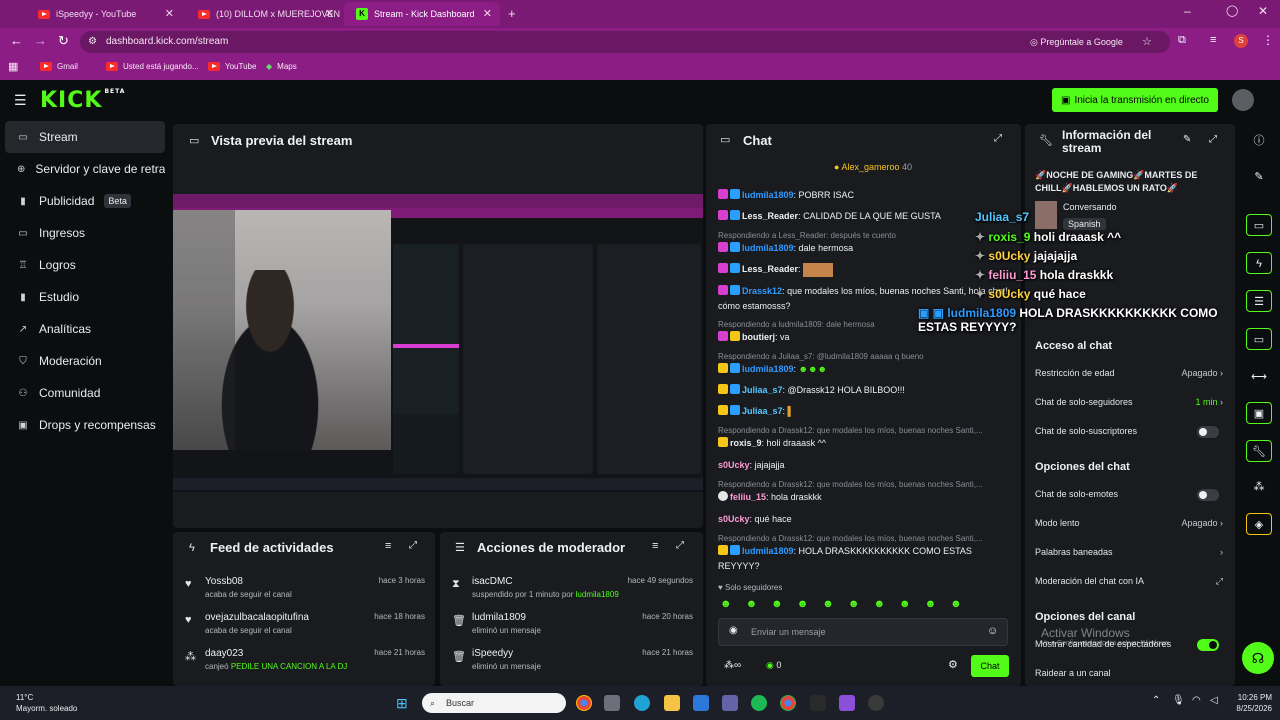  Describe the element at coordinates (1243, 100) in the screenshot. I see `user-avatar` at that location.